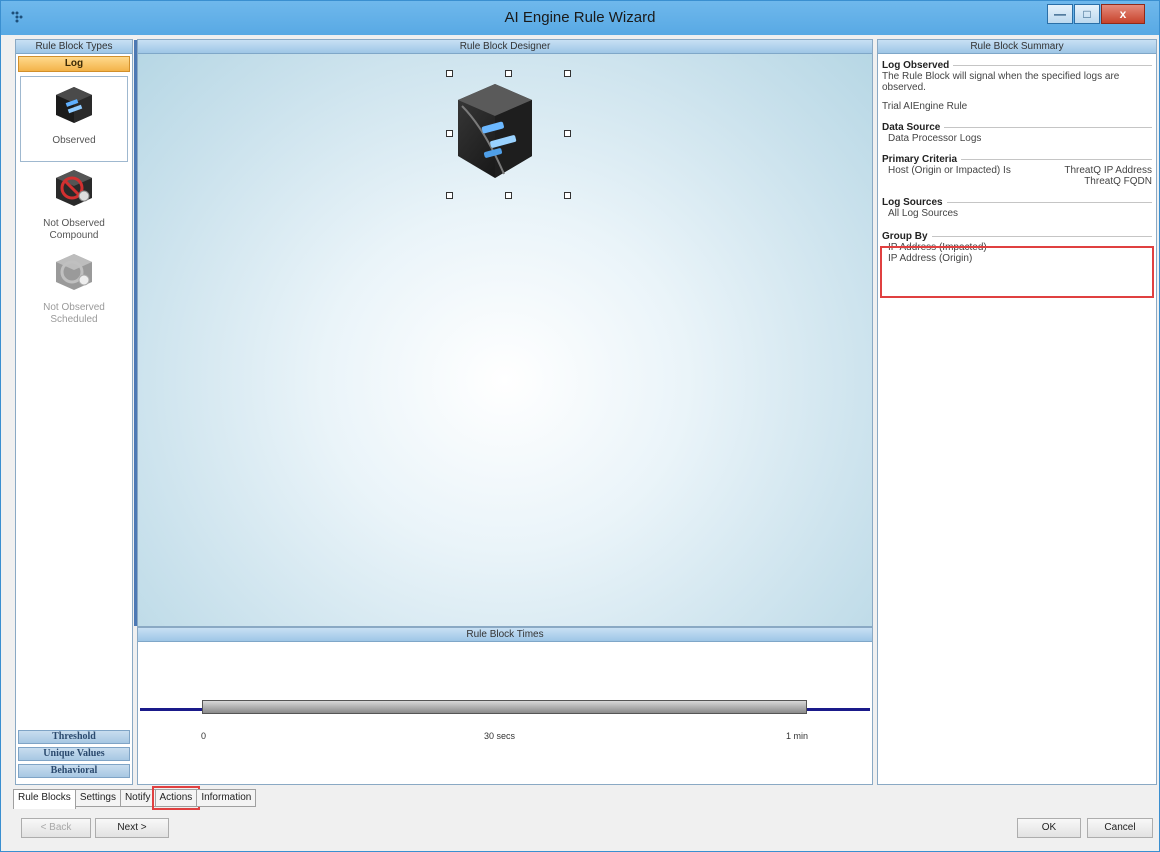  What do you see at coordinates (1017, 127) in the screenshot?
I see `data-source-title: Data Source` at bounding box center [1017, 127].